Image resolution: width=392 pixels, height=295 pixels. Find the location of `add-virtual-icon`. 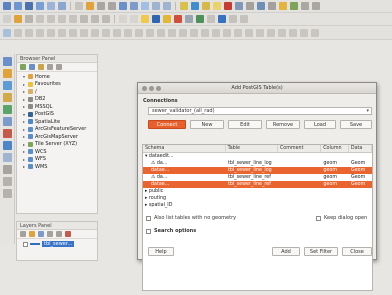

add-virtual-icon is located at coordinates (7, 181).